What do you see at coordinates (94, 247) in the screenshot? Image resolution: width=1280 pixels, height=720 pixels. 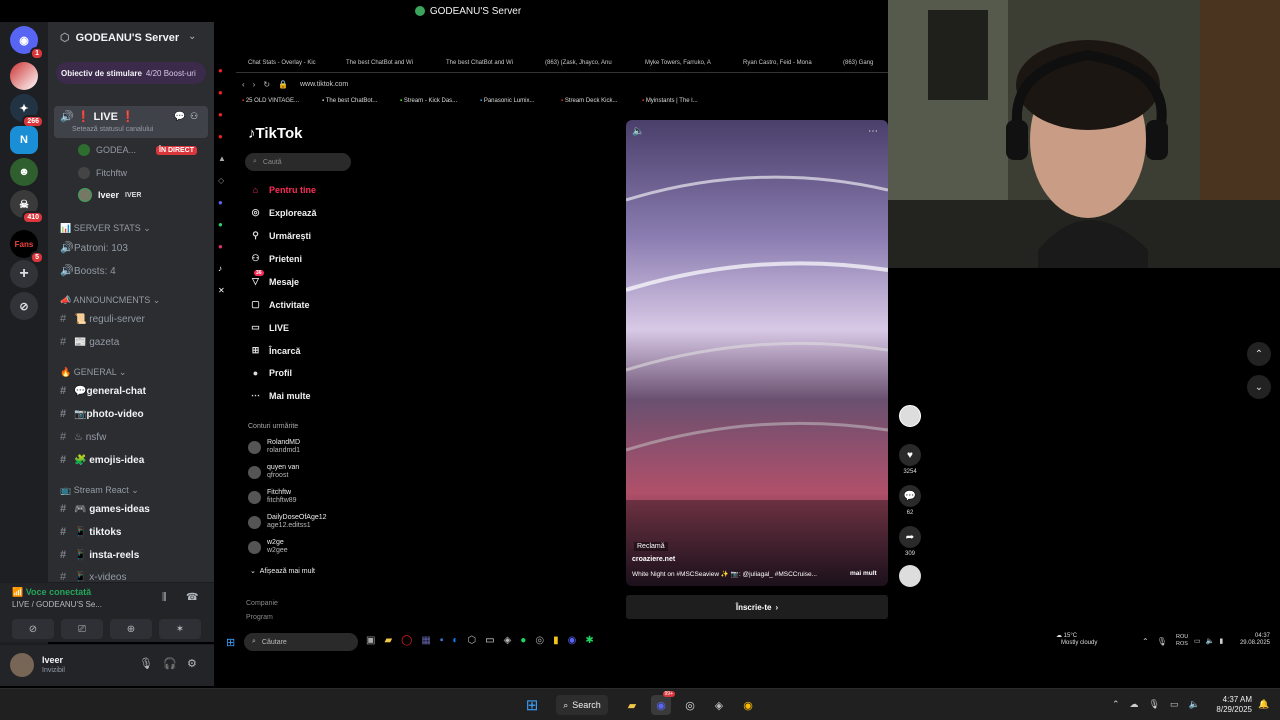 I see `stat-patroni: 🔊Patroni: 103` at bounding box center [94, 247].